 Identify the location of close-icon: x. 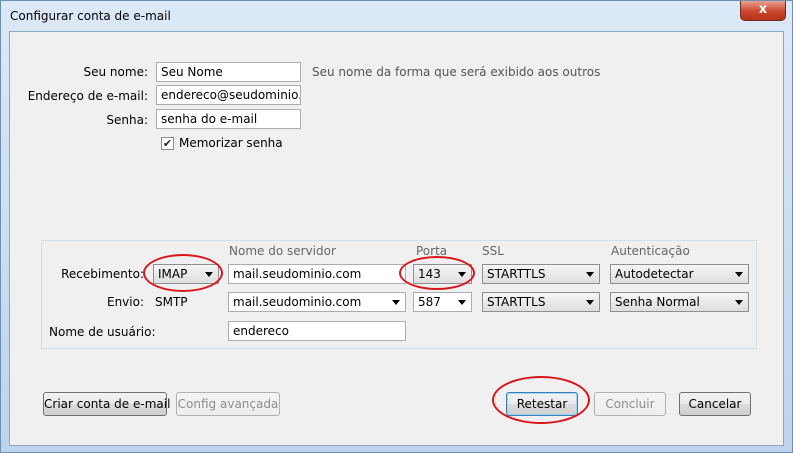
(763, 9).